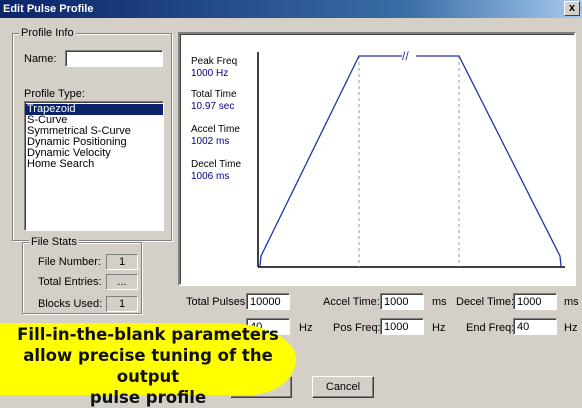 This screenshot has height=408, width=582. I want to click on annotation-line-3: pulse profile, so click(148, 397).